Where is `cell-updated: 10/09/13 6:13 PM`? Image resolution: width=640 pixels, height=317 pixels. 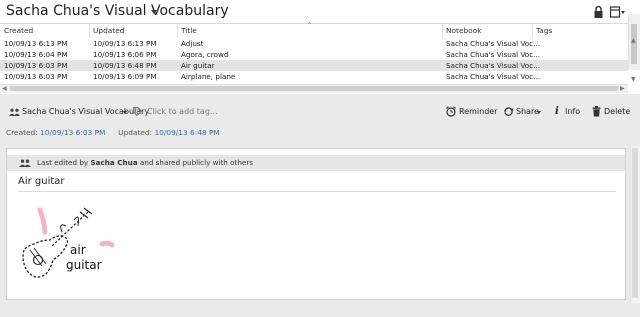 cell-updated: 10/09/13 6:13 PM is located at coordinates (125, 43).